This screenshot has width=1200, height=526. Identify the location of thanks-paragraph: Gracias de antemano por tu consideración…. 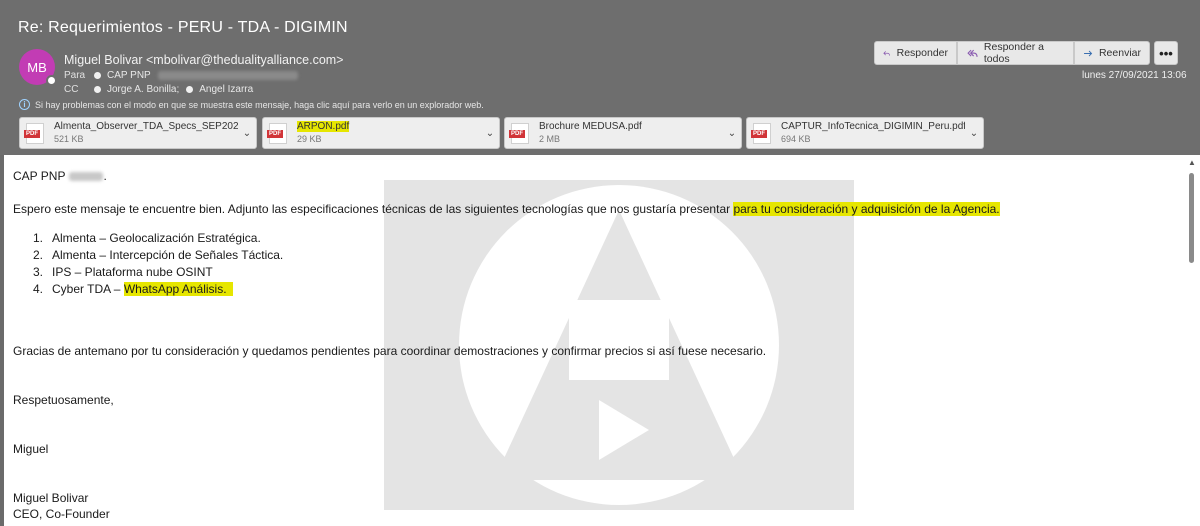
(390, 351).